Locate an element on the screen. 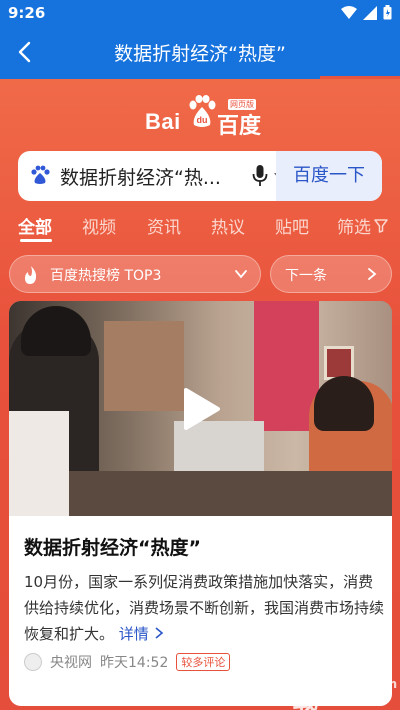 This screenshot has height=710, width=400. hot-list-label: 百度热搜榜 TOP3 is located at coordinates (106, 276).